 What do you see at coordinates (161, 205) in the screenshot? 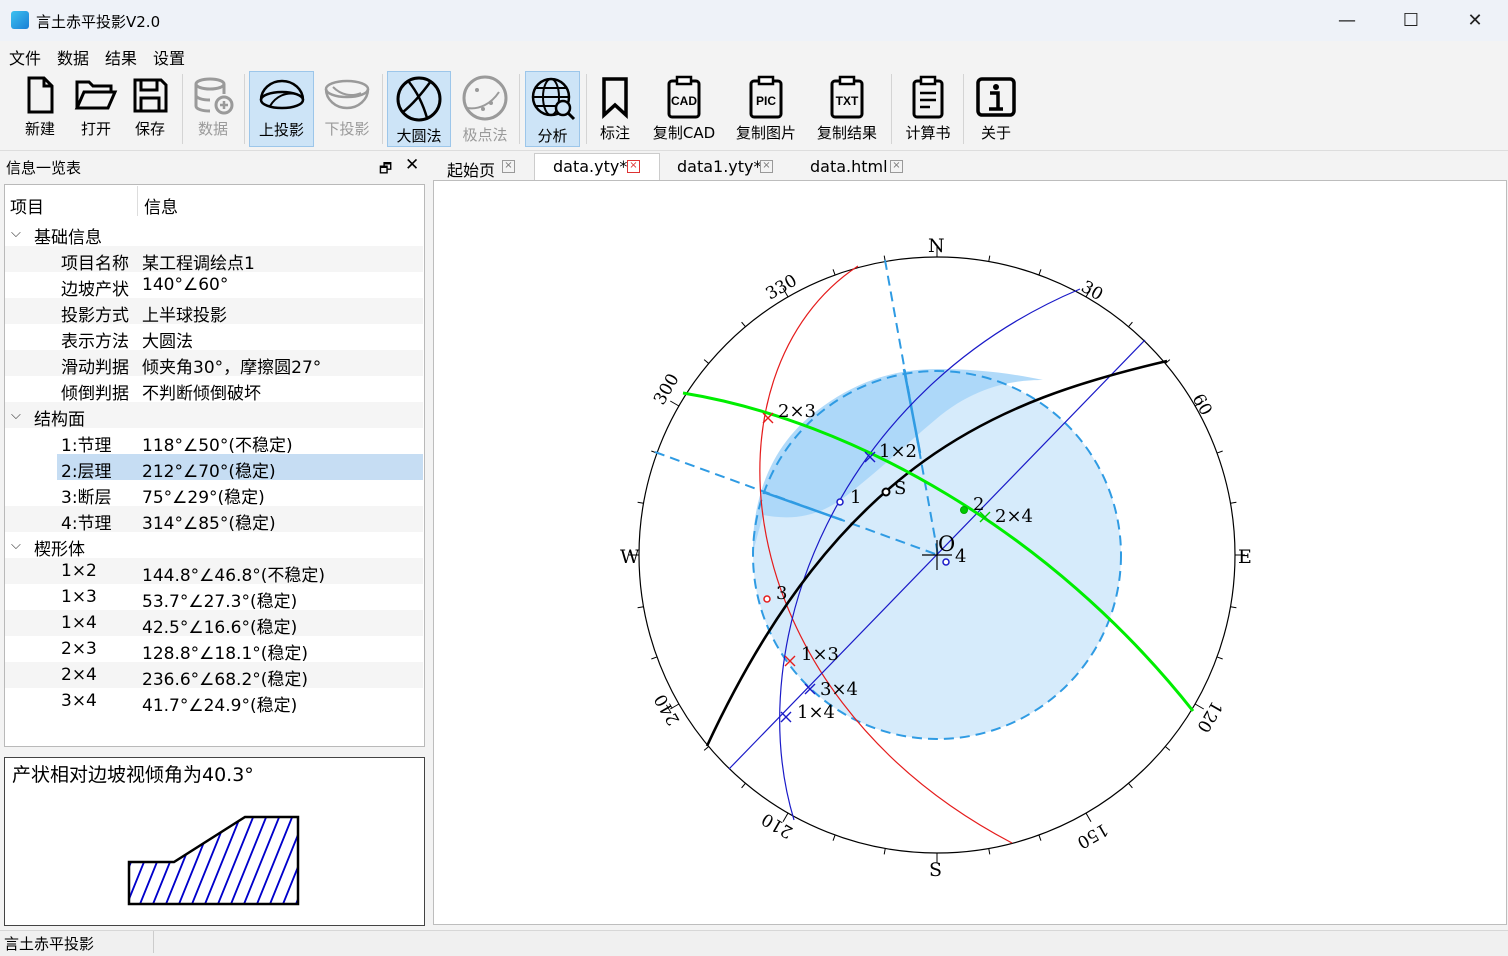
I see `column-header-info: 信息` at bounding box center [161, 205].